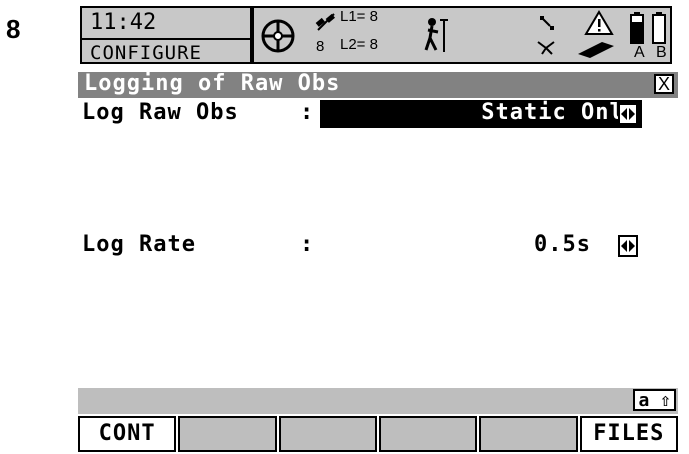  What do you see at coordinates (546, 48) in the screenshot?
I see `network-icon` at bounding box center [546, 48].